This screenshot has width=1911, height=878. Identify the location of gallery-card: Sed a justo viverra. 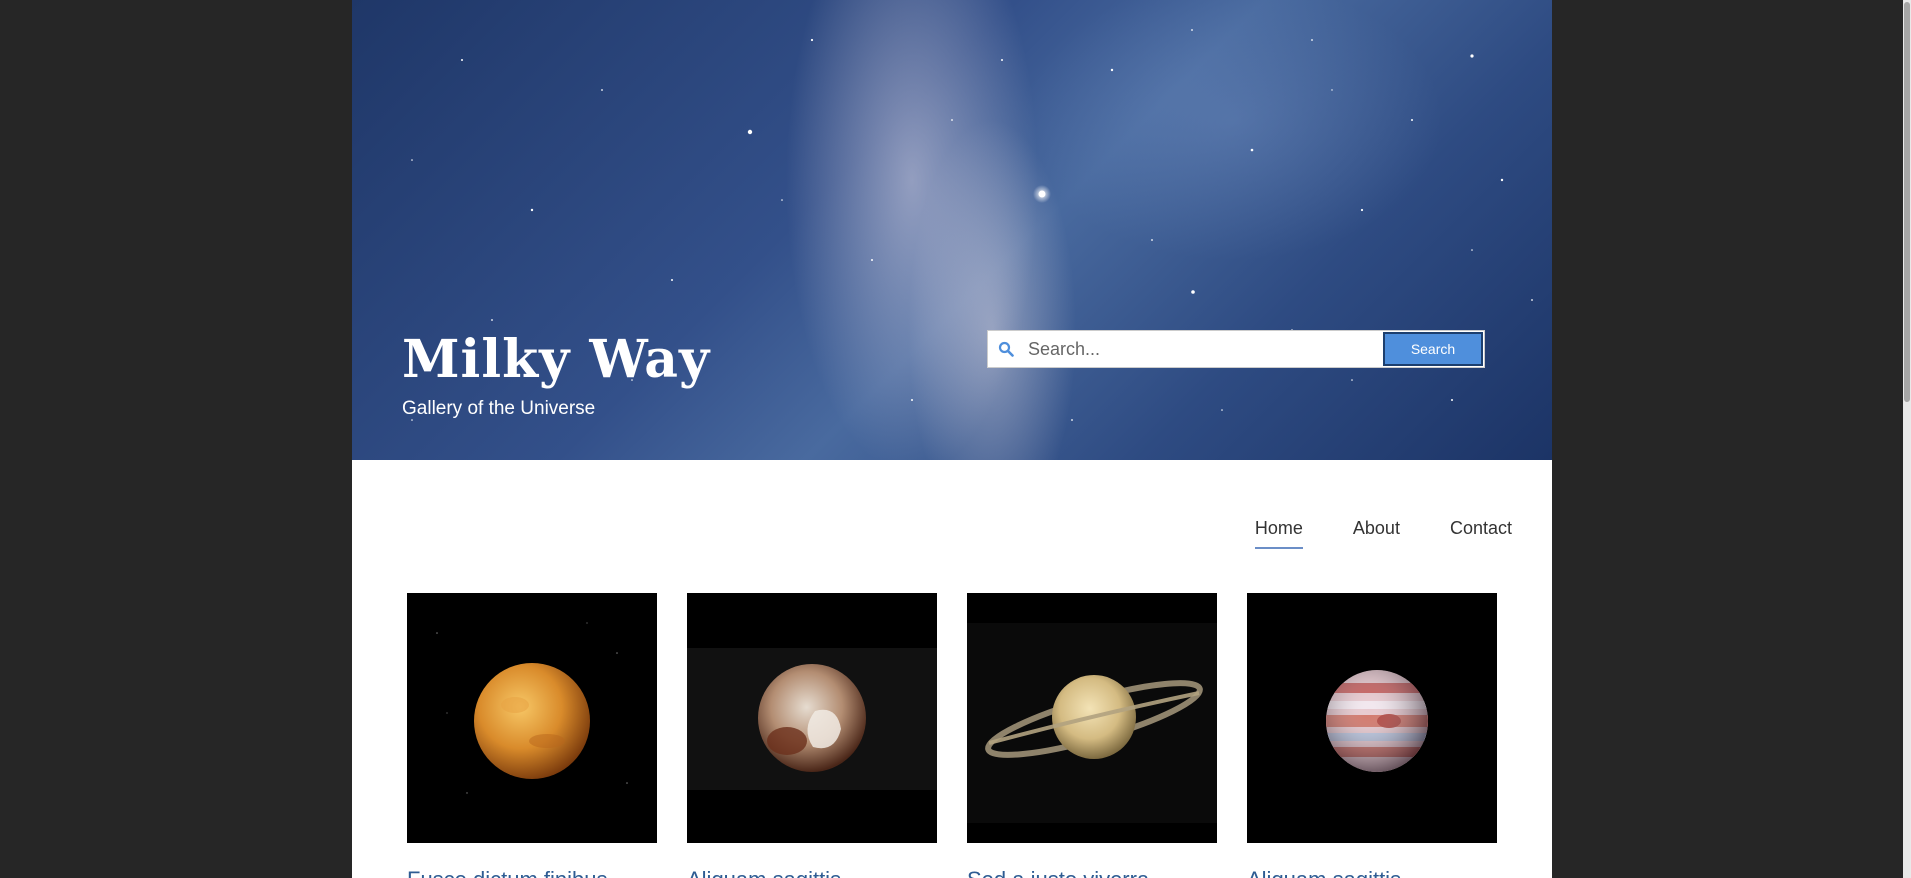
(1092, 735).